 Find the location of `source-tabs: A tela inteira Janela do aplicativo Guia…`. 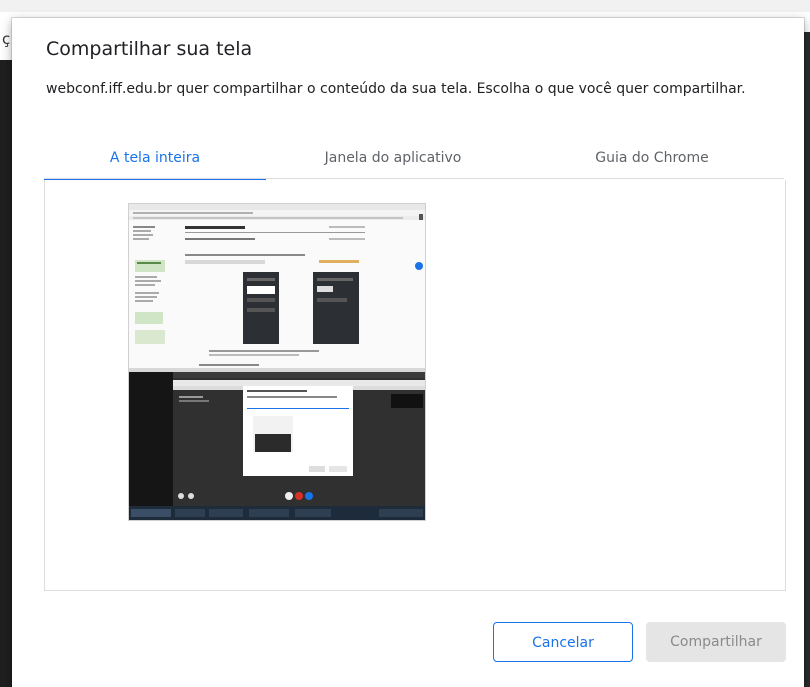

source-tabs: A tela inteira Janela do aplicativo Guia… is located at coordinates (414, 161).